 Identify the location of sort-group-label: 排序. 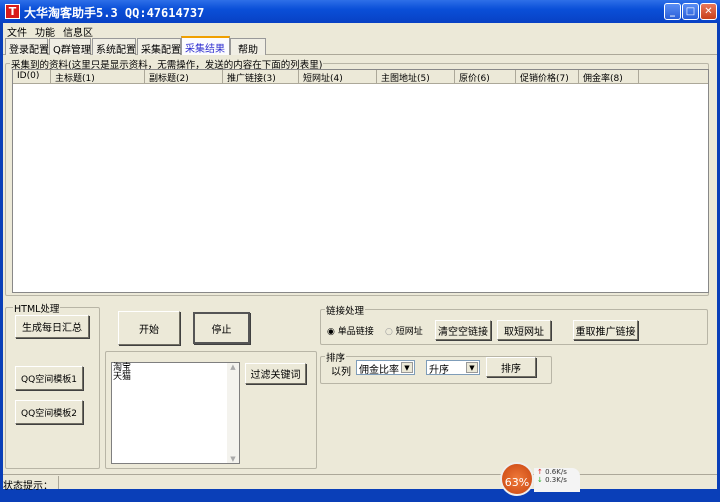
(336, 357).